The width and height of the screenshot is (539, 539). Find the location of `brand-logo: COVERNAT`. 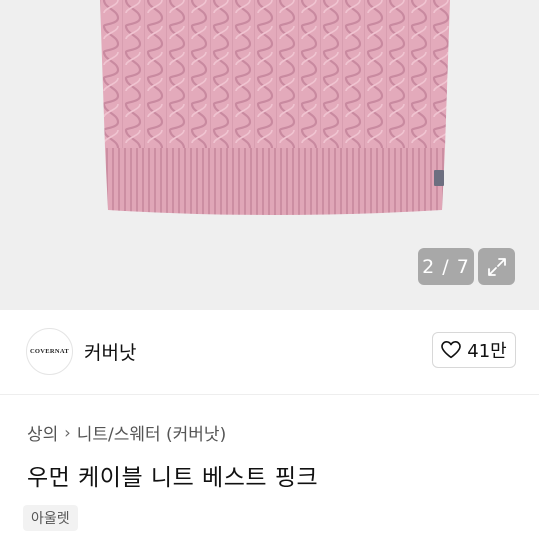

brand-logo: COVERNAT is located at coordinates (49, 351).